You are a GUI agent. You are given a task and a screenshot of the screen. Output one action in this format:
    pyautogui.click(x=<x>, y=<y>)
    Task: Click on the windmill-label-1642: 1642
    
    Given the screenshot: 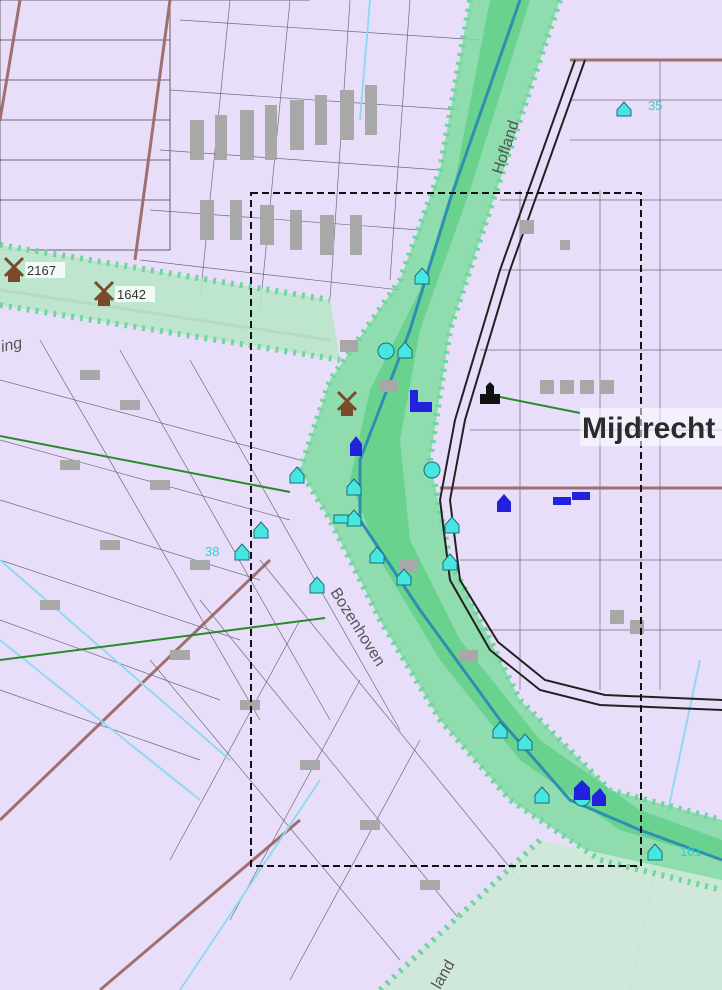 What is the action you would take?
    pyautogui.click(x=131, y=294)
    